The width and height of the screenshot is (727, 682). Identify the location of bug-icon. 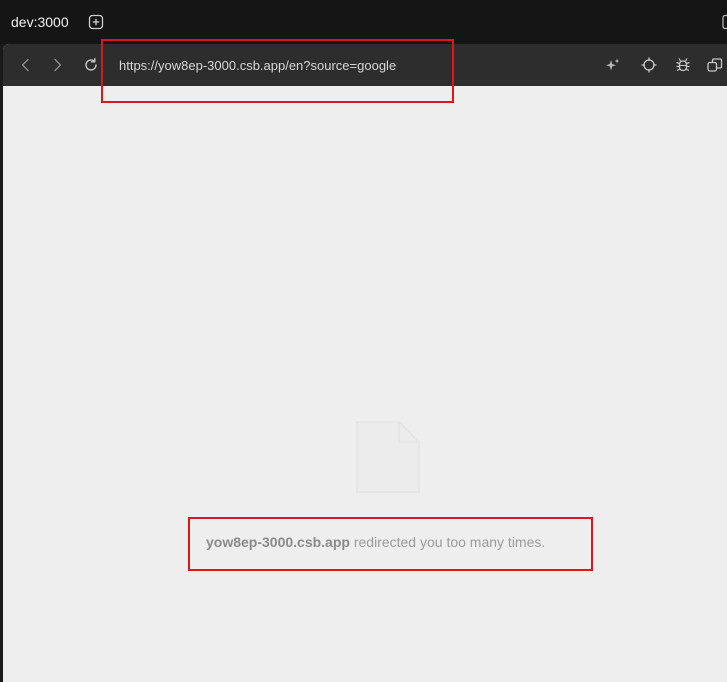
(683, 65).